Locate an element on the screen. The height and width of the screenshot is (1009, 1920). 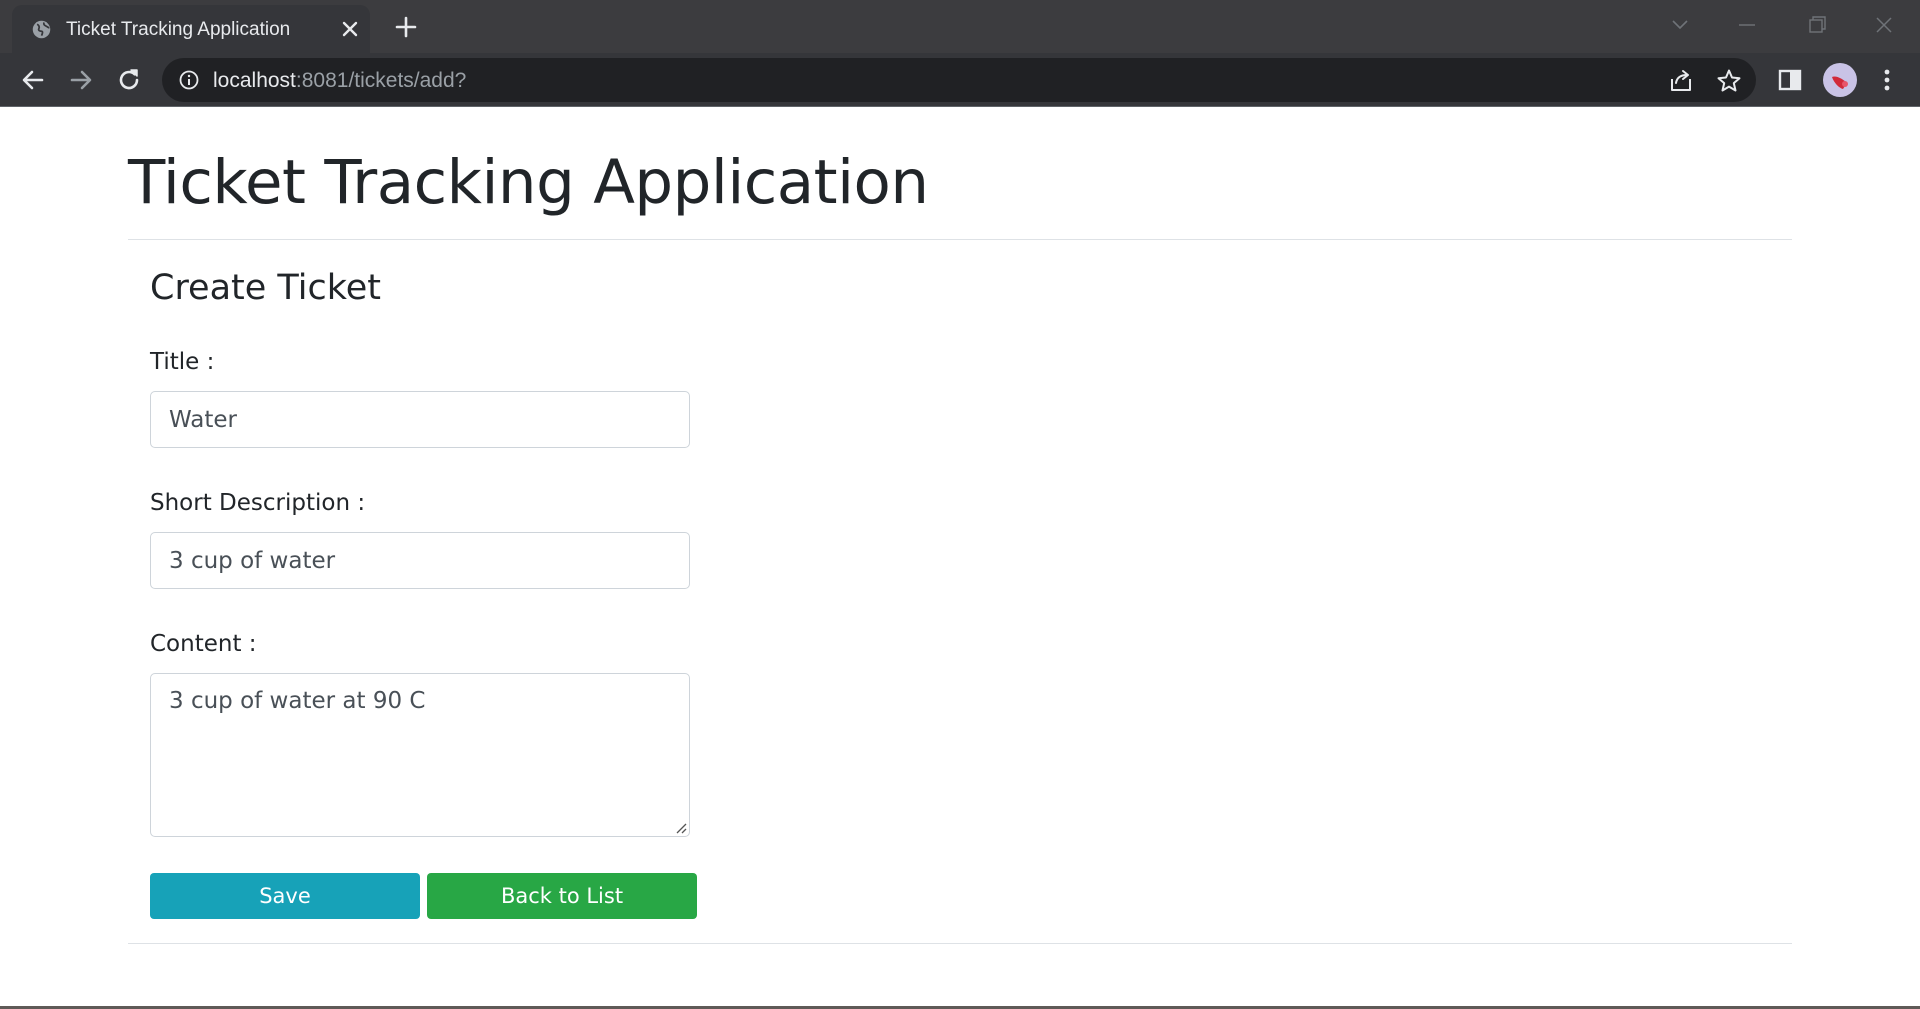
browser-toolbar: localhost:8081/tickets/add? is located at coordinates (960, 79).